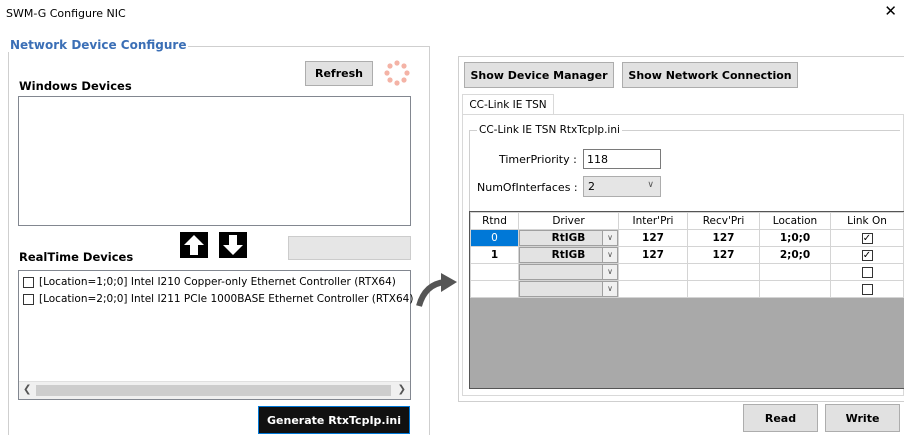  Describe the element at coordinates (780, 418) in the screenshot. I see `read-button: Read` at that location.